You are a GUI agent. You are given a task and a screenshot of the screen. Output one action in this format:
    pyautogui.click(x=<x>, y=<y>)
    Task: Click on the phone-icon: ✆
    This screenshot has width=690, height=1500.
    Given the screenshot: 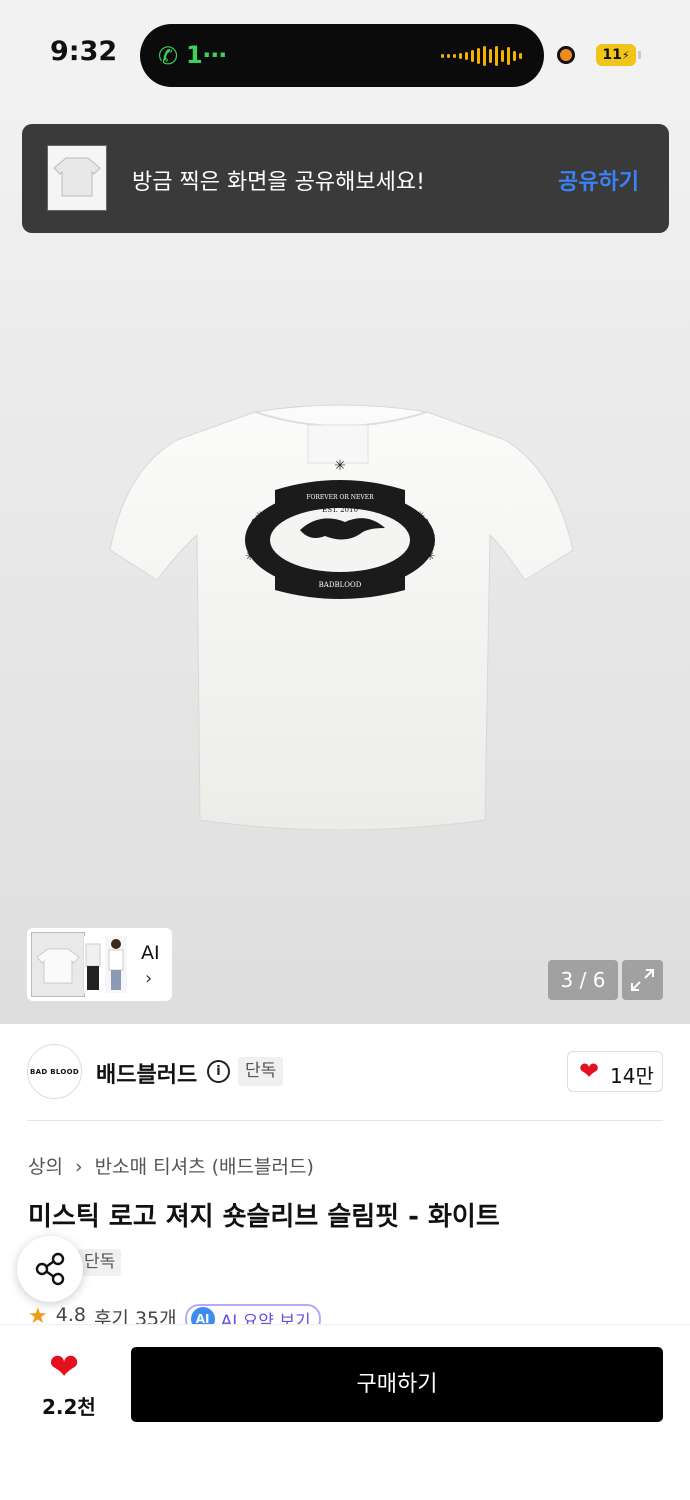 What is the action you would take?
    pyautogui.click(x=168, y=56)
    